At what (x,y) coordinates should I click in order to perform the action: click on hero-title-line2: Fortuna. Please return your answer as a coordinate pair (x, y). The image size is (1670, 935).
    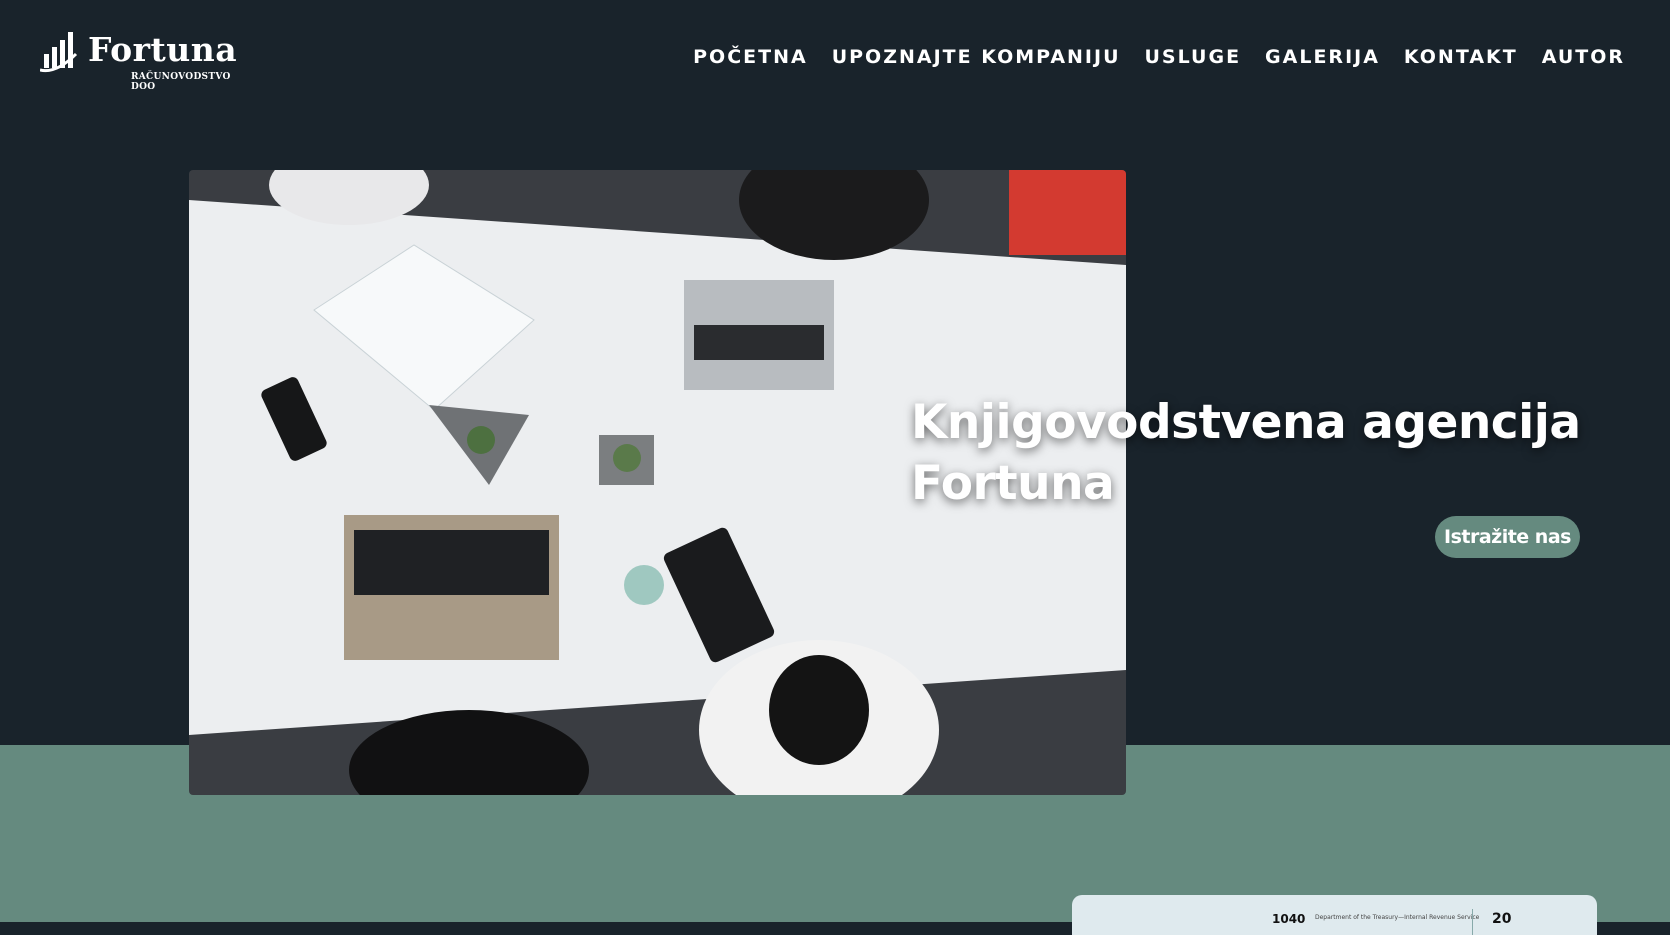
    Looking at the image, I should click on (1013, 483).